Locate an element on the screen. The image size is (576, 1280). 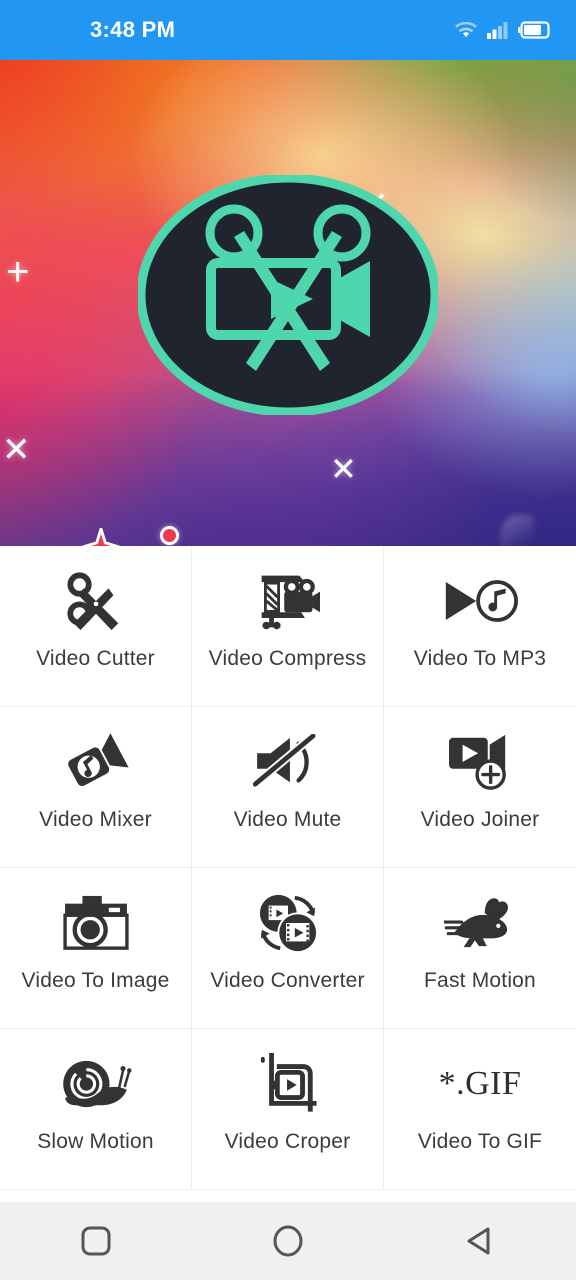
tool-label: Slow Motion is located at coordinates (95, 1141).